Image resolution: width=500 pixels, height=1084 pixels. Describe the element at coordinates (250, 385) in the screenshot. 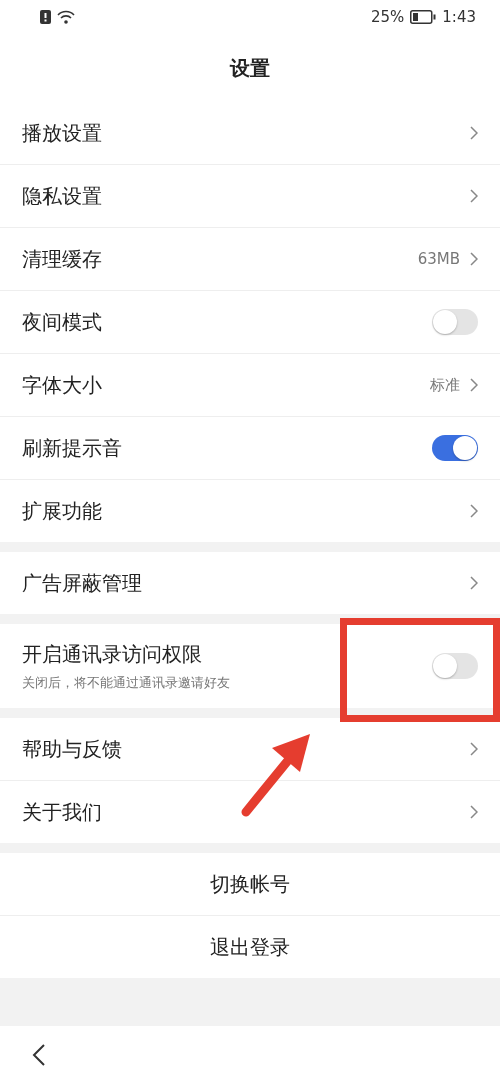

I see `settings-row: 字体大小 标准` at that location.